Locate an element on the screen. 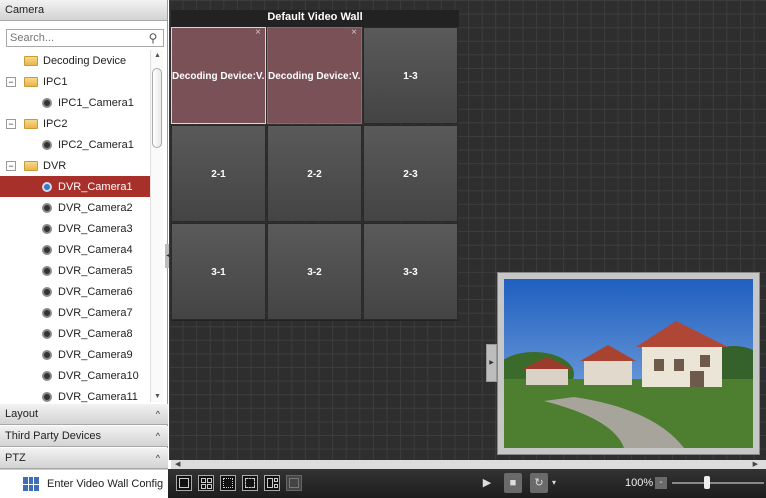 This screenshot has width=766, height=498. wall-tile: 3-2 is located at coordinates (314, 271).